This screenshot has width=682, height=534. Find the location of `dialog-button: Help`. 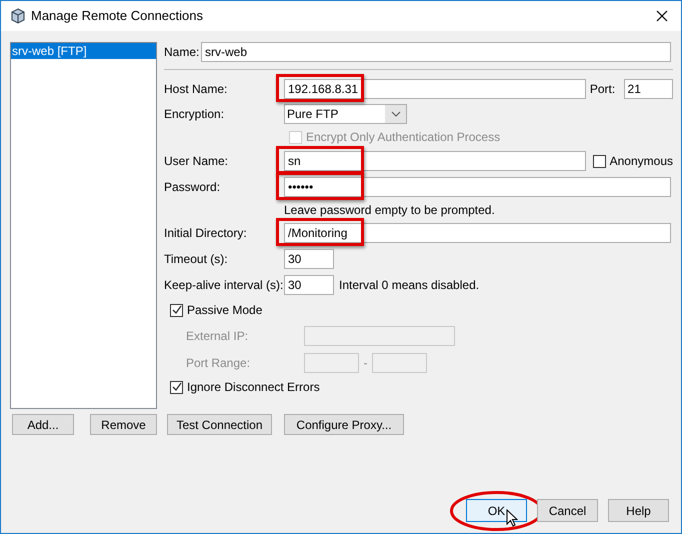

dialog-button: Help is located at coordinates (638, 510).